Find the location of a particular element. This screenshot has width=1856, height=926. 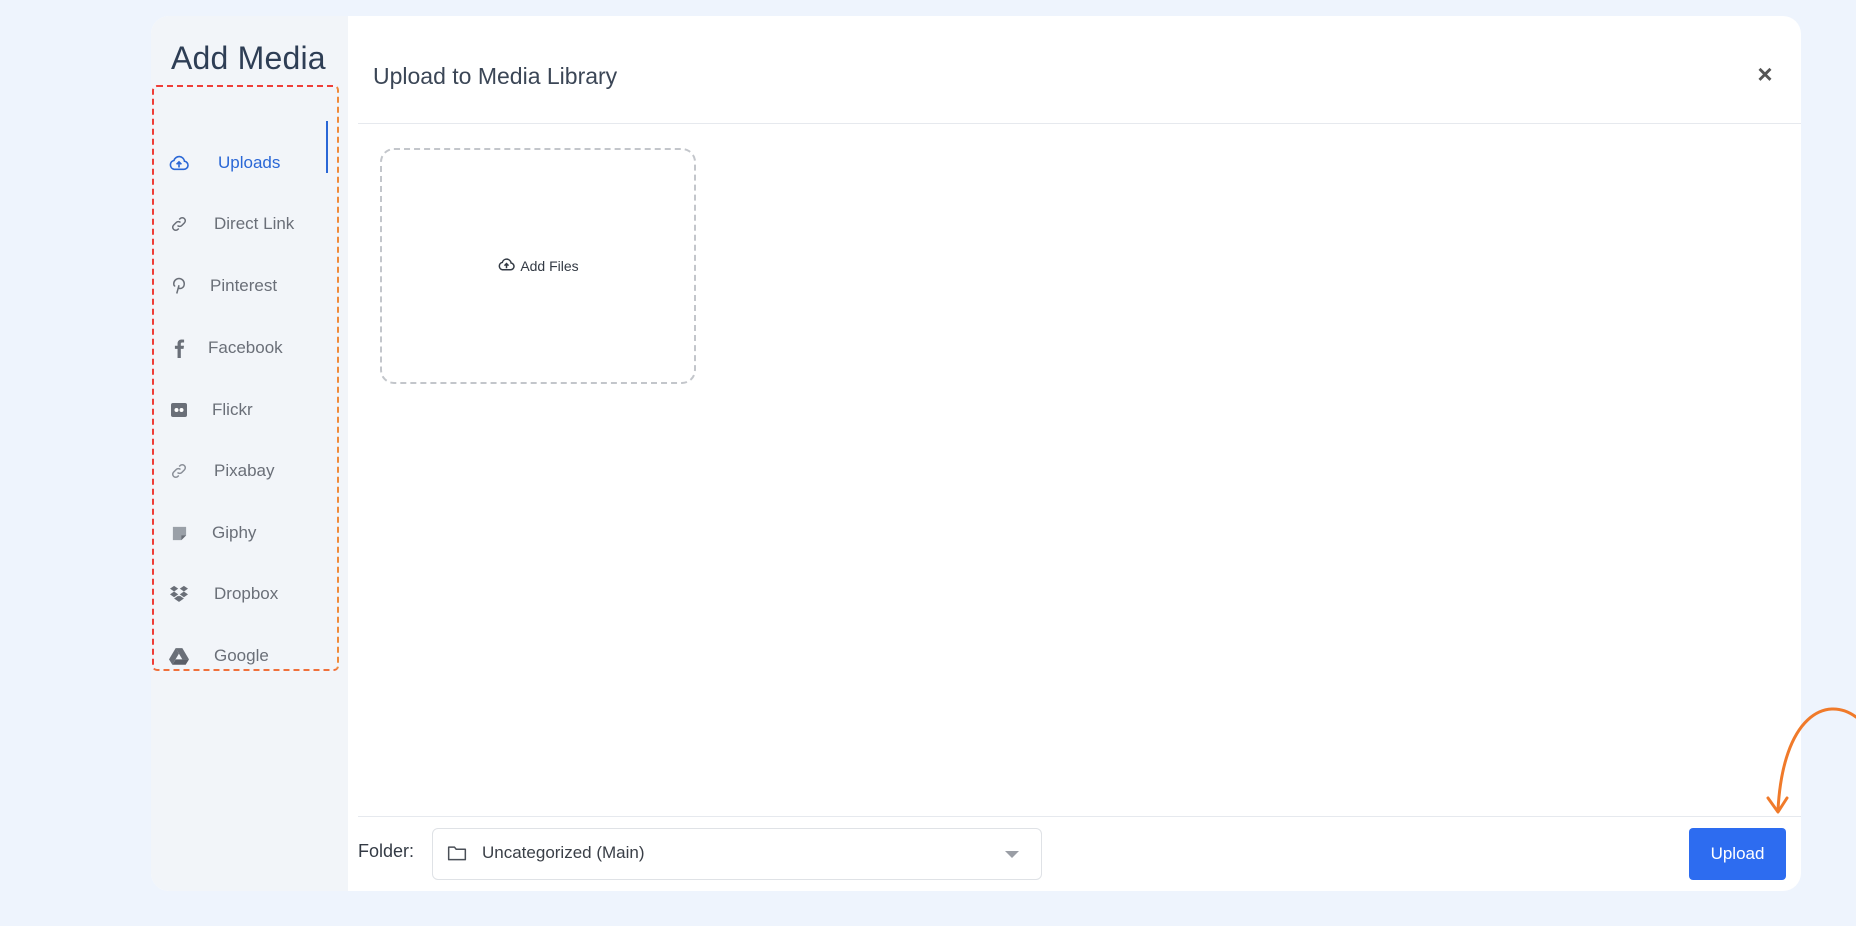

add-files-label: Add Files is located at coordinates (549, 266).